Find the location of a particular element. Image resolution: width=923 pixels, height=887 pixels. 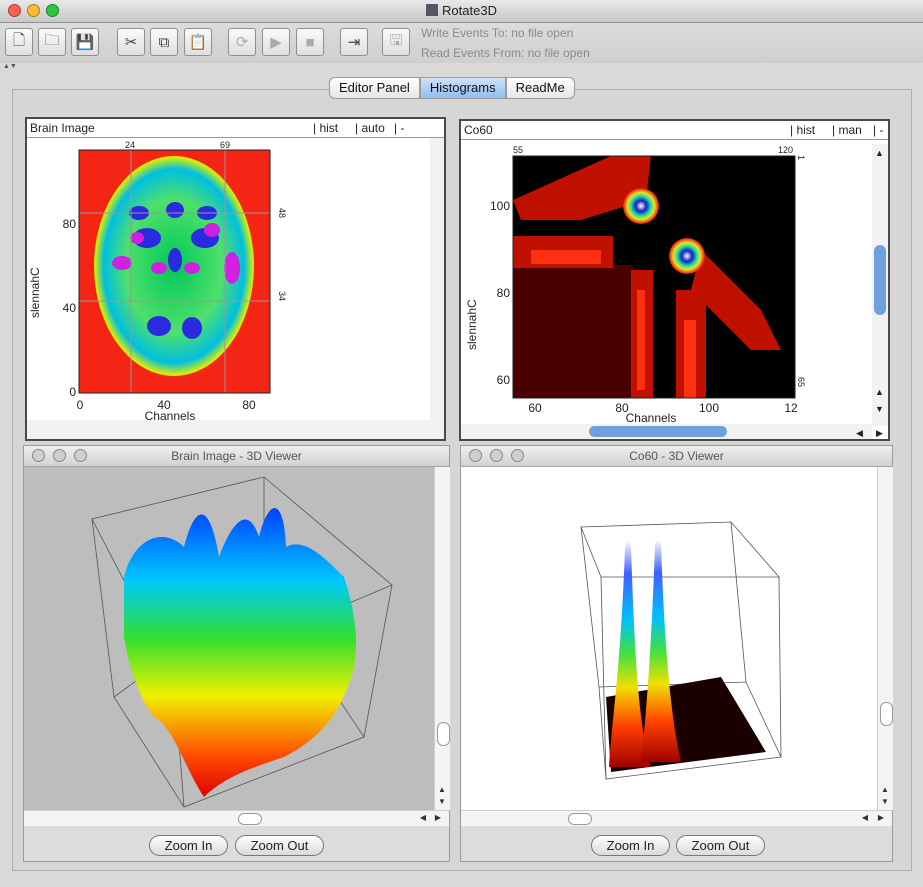

right-tick-label: 34 is located at coordinates (282, 296).